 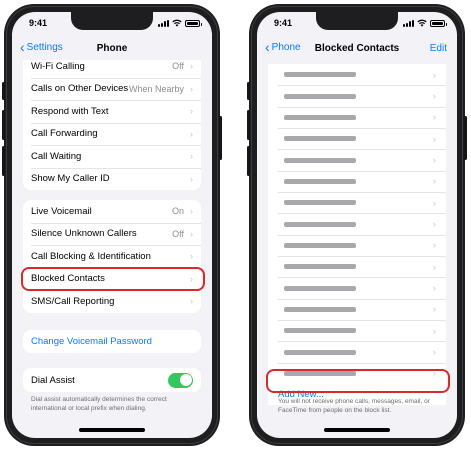 What do you see at coordinates (58, 66) in the screenshot?
I see `row-label: Wi-Fi Calling` at bounding box center [58, 66].